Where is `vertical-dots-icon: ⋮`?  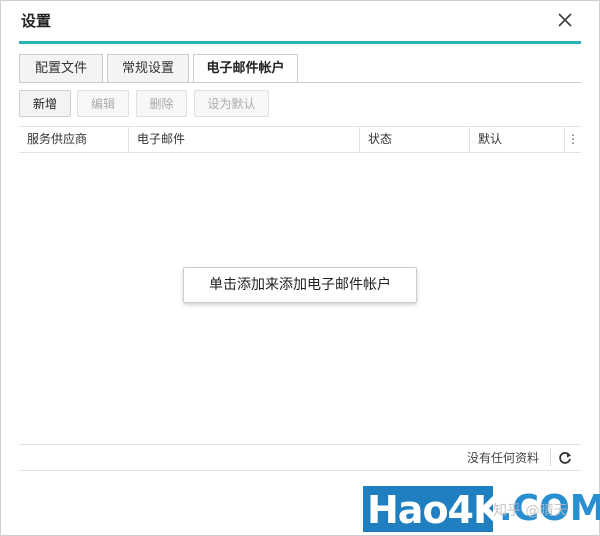
vertical-dots-icon: ⋮ is located at coordinates (573, 139).